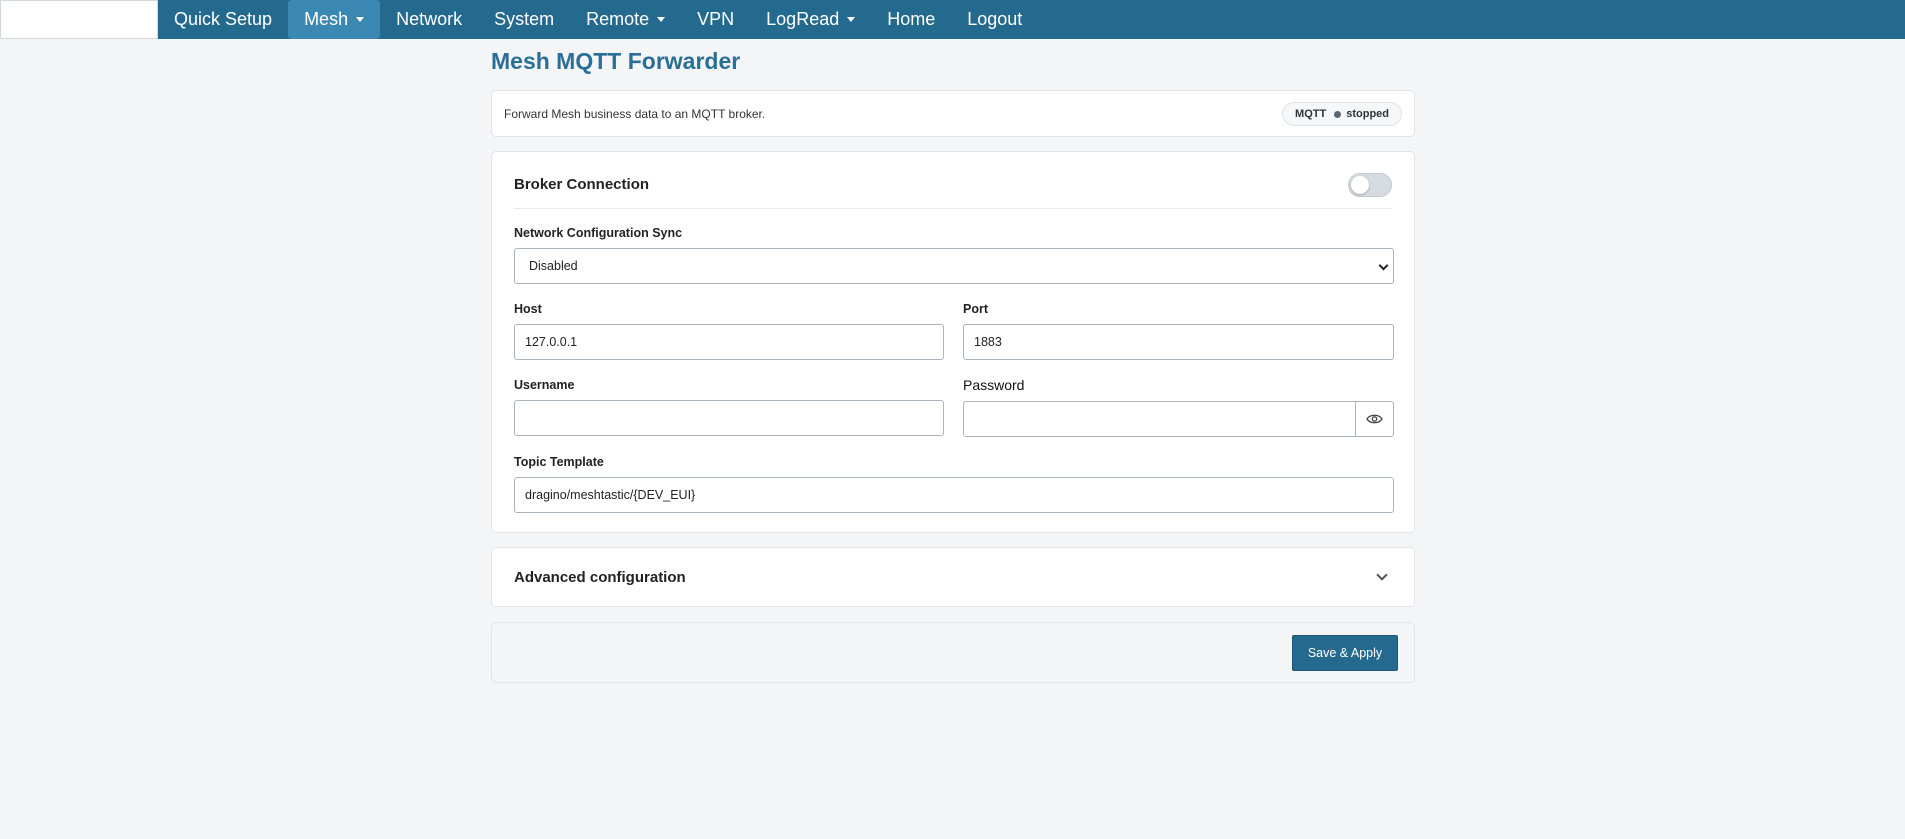 This screenshot has width=1905, height=839. I want to click on nav-item-system: System, so click(524, 19).